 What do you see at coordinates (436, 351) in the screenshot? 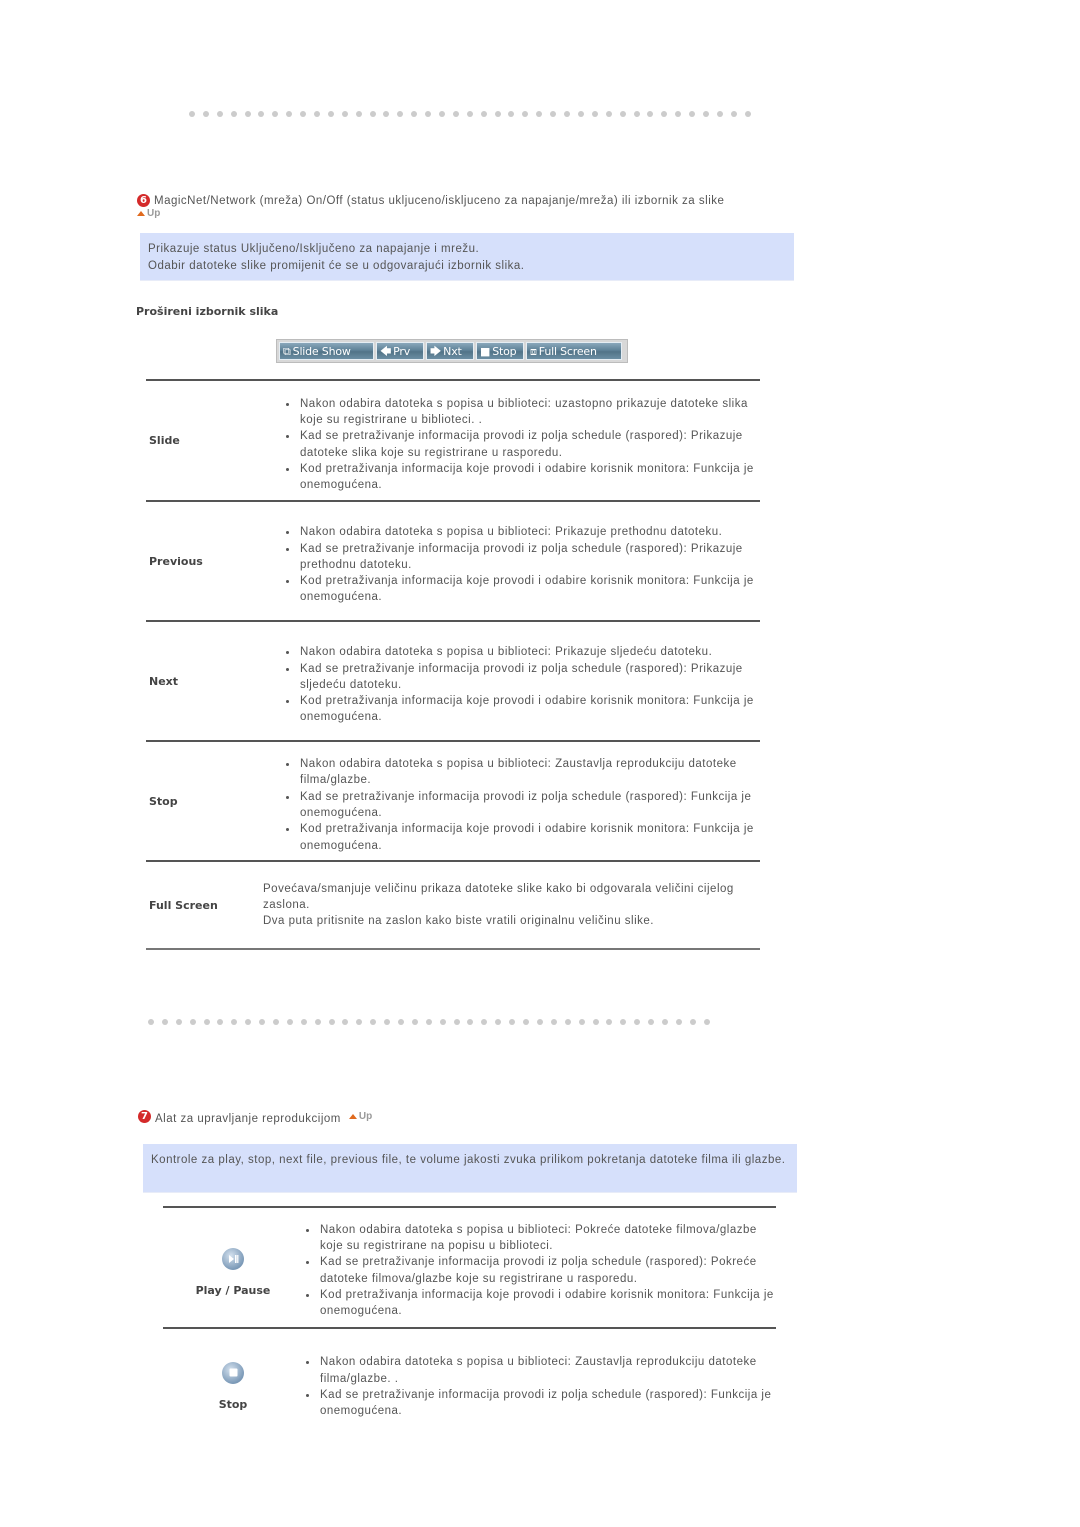
I see `arrow-right-icon: 🡆` at bounding box center [436, 351].